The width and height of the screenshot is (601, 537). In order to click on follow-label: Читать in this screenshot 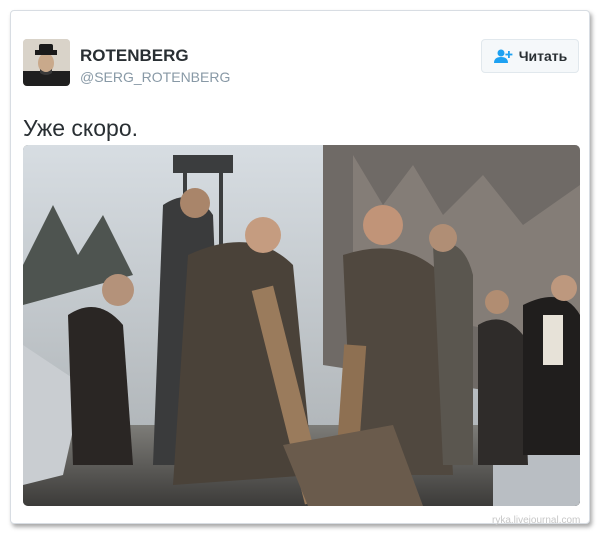, I will do `click(543, 56)`.